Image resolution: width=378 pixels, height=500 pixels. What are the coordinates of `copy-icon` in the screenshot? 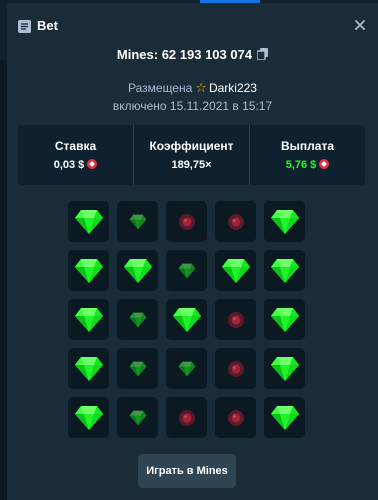 It's located at (262, 54).